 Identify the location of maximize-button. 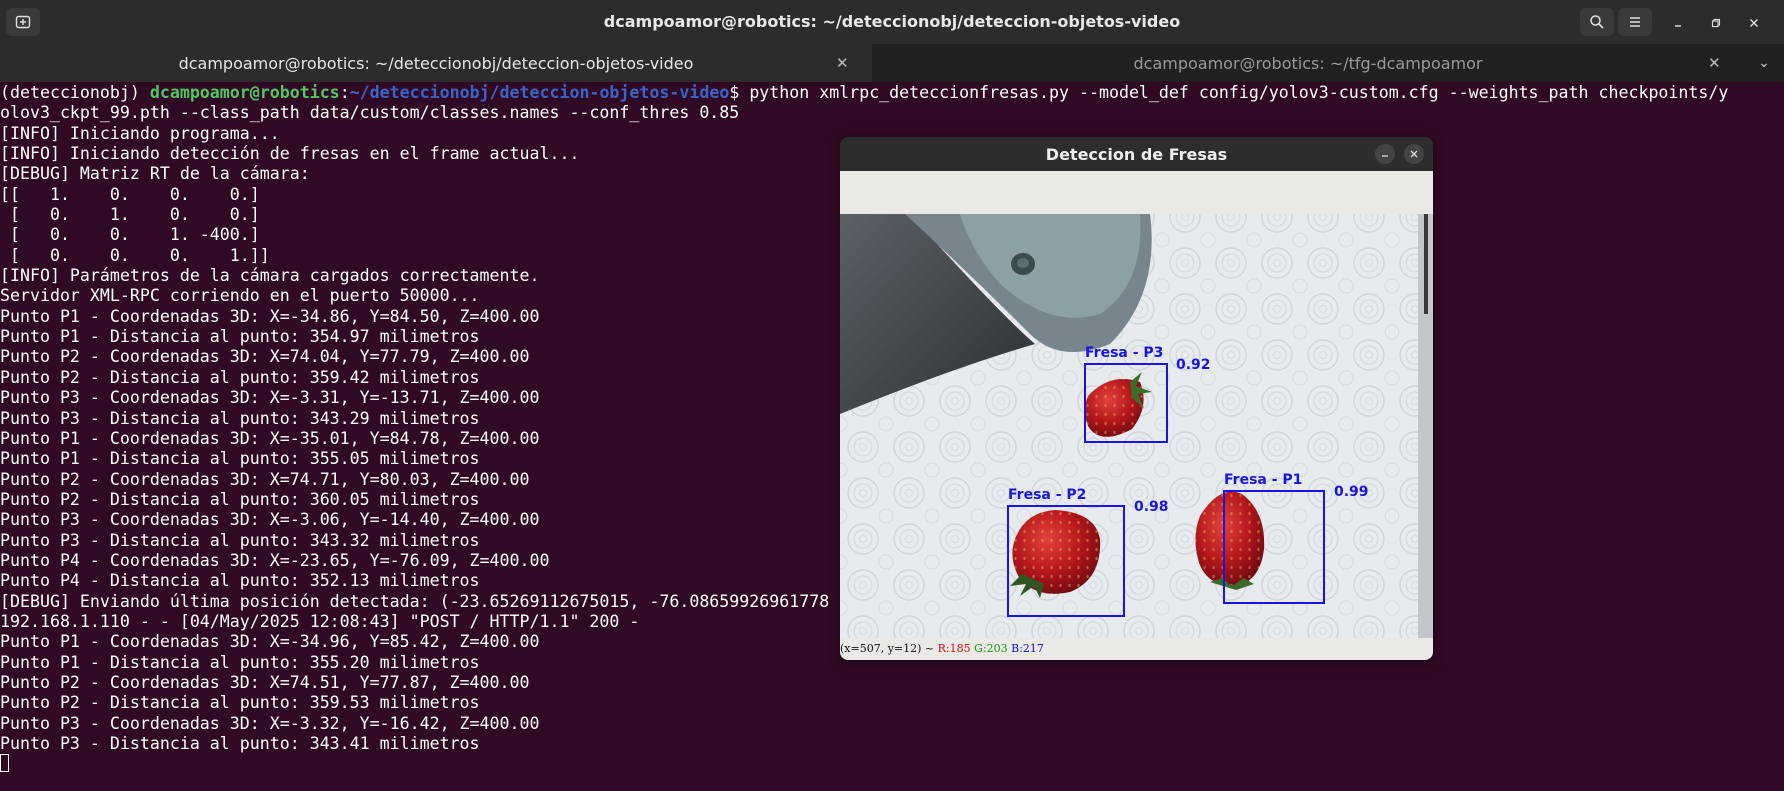
(1716, 23).